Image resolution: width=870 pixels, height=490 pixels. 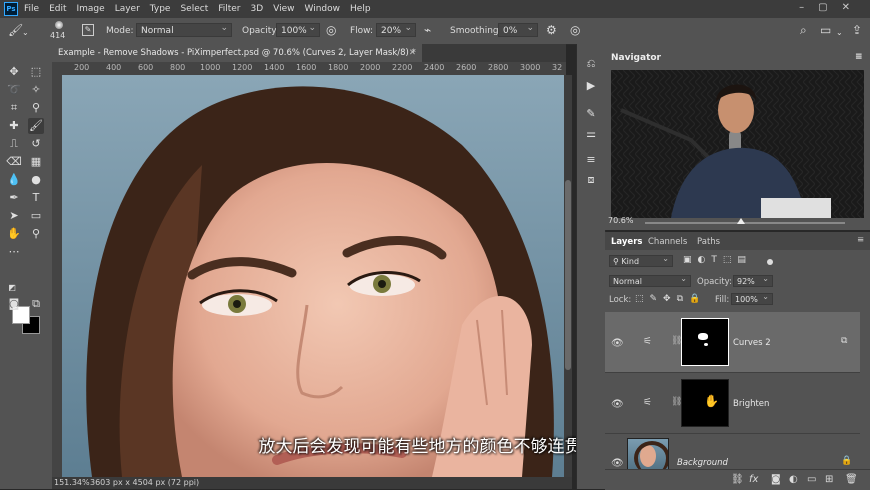 I want to click on brush-preview-icon, so click(x=59, y=26).